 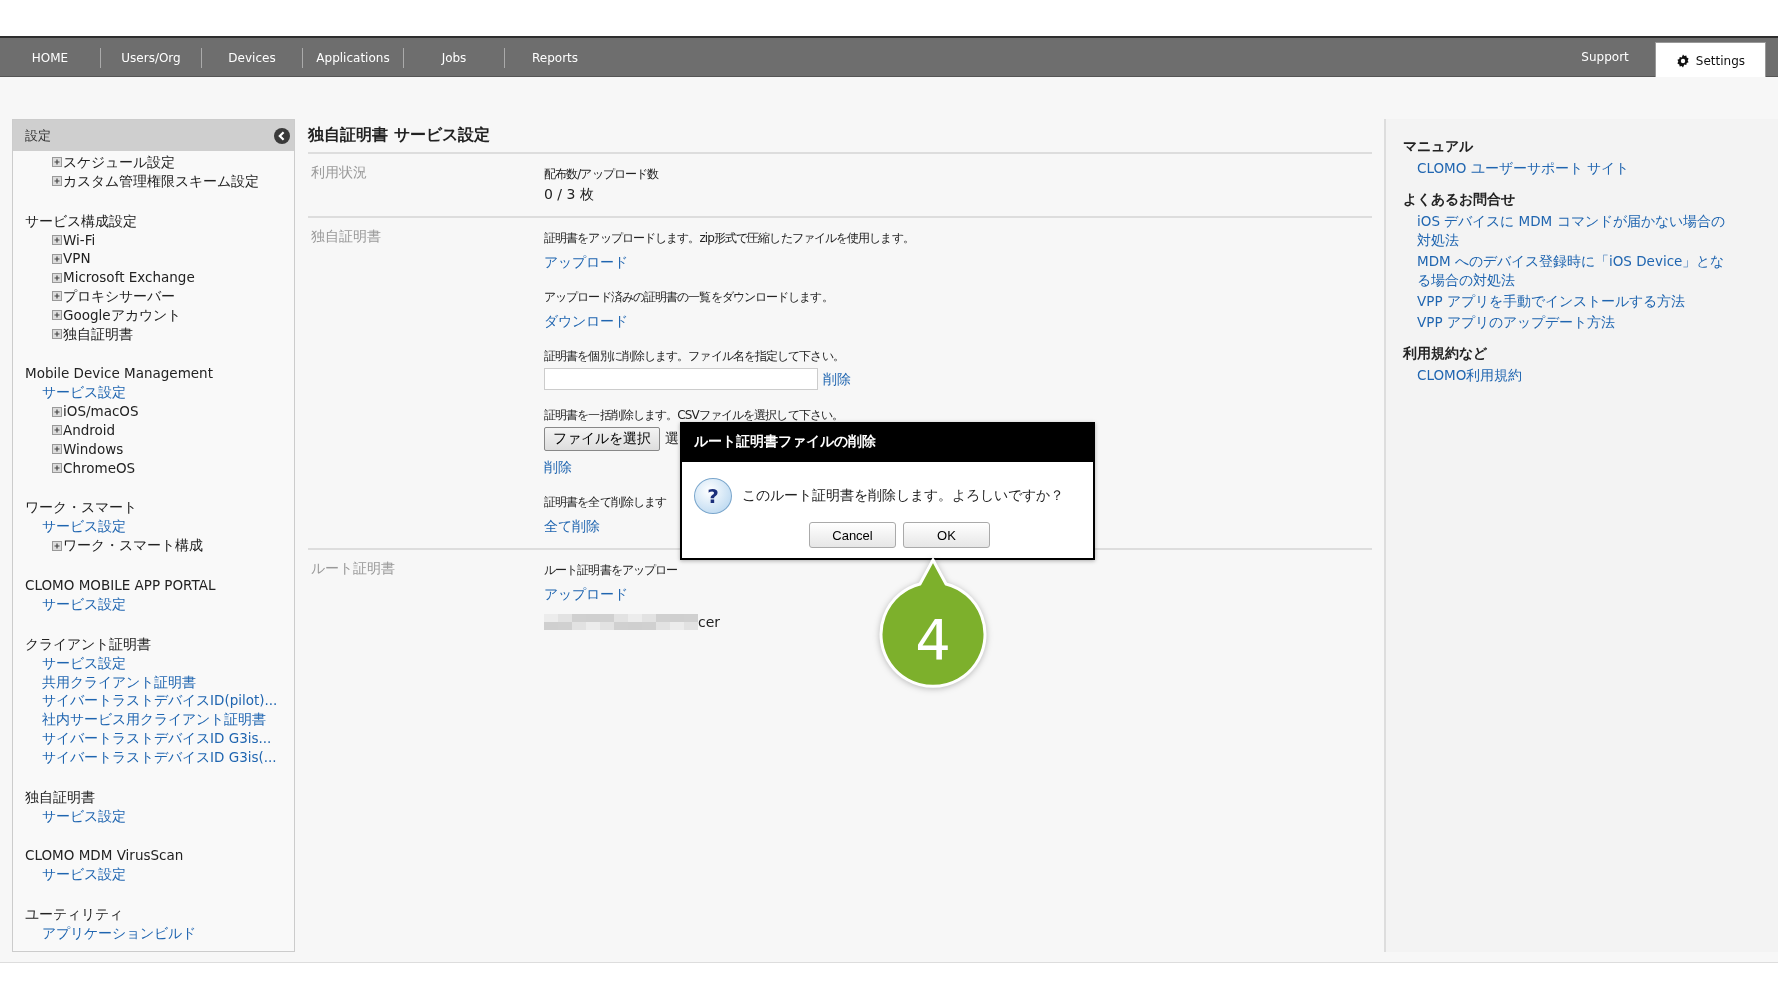 What do you see at coordinates (353, 58) in the screenshot?
I see `nav-tab: Applications` at bounding box center [353, 58].